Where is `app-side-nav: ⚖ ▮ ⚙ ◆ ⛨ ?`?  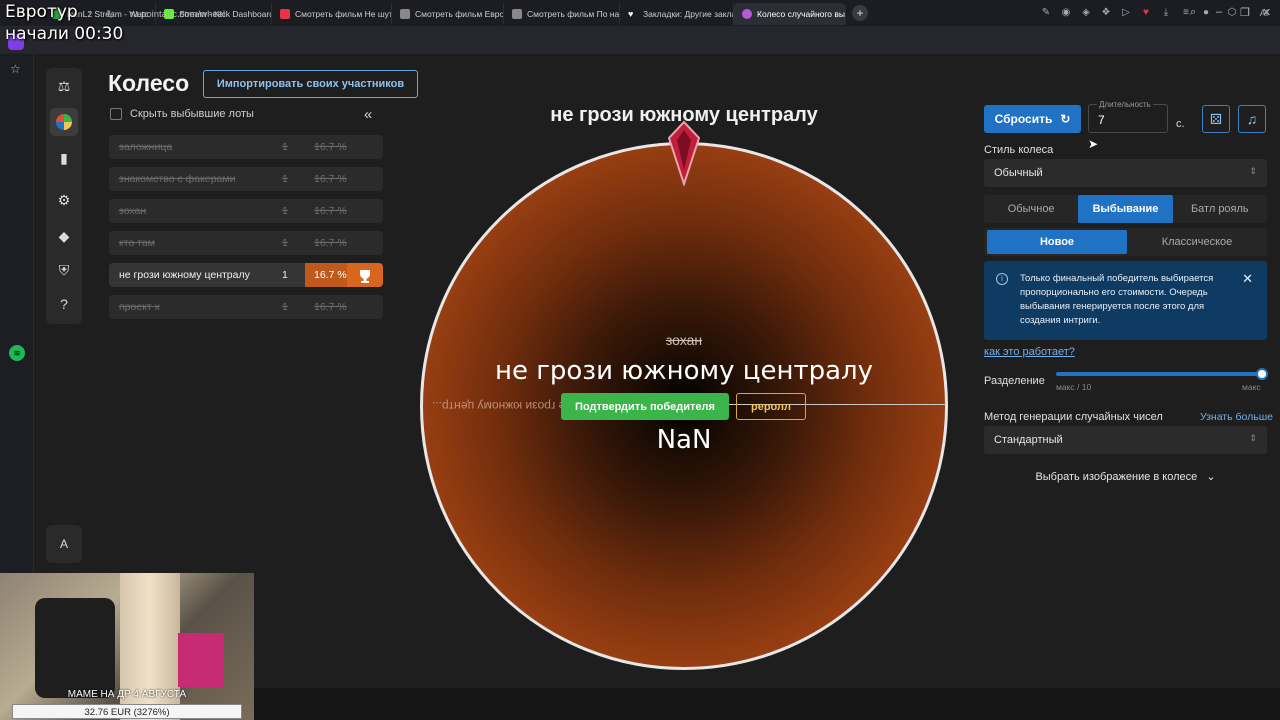
app-side-nav: ⚖ ▮ ⚙ ◆ ⛨ ? is located at coordinates (64, 196).